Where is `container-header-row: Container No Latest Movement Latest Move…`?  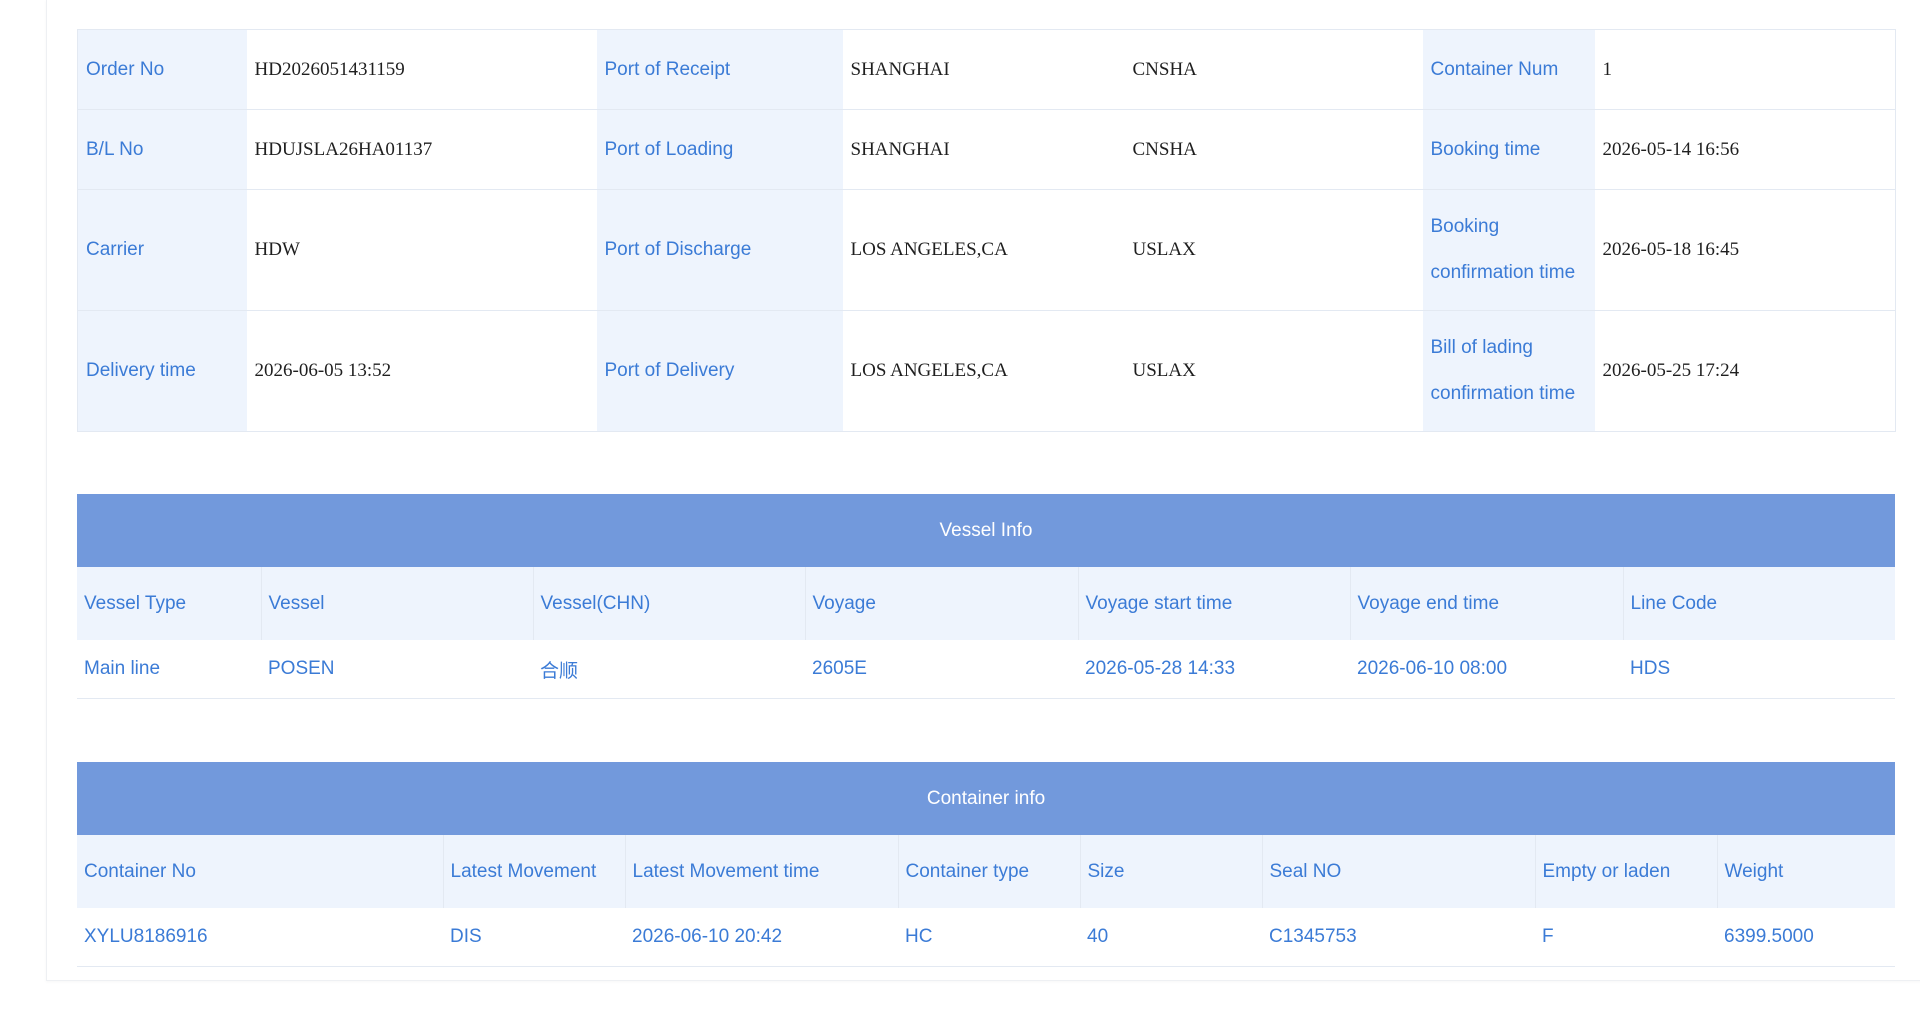 container-header-row: Container No Latest Movement Latest Move… is located at coordinates (986, 871).